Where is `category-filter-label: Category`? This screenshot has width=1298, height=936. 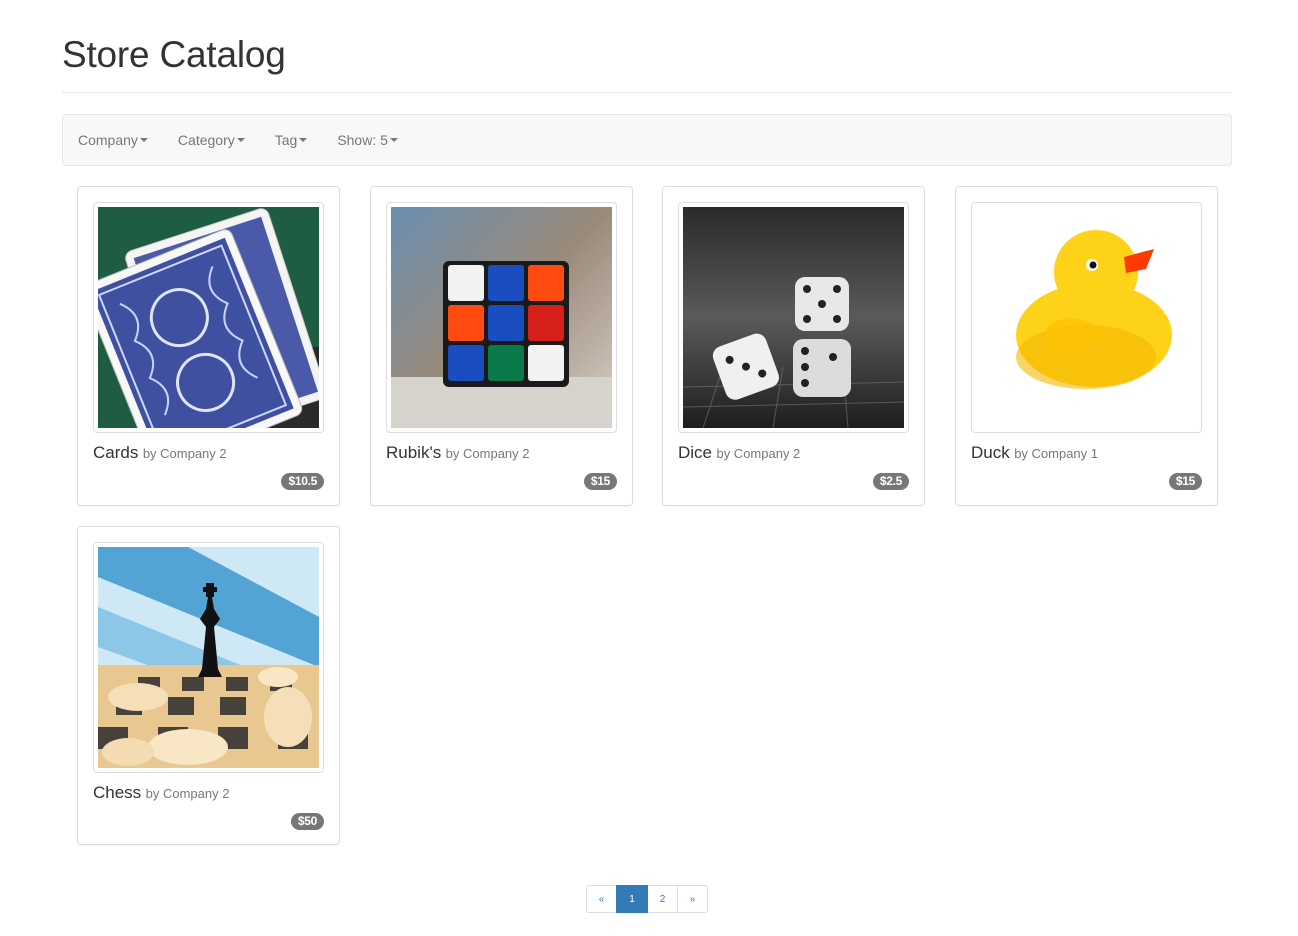
category-filter-label: Category is located at coordinates (206, 140).